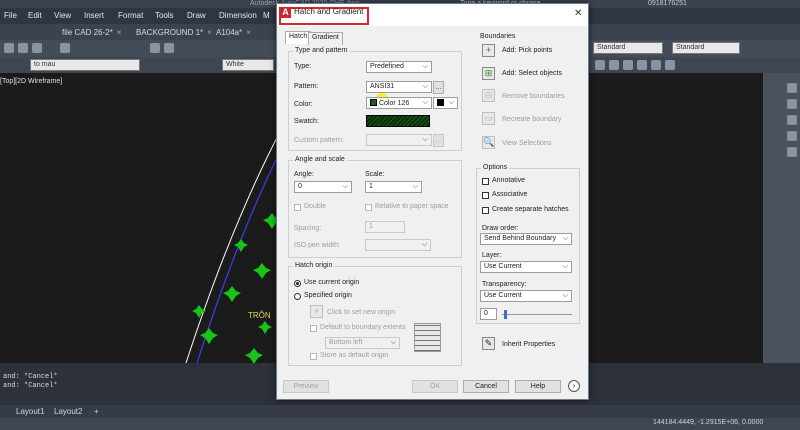  What do you see at coordinates (362, 343) in the screenshot?
I see `origin-position-select: Bottom left ⌵` at bounding box center [362, 343].